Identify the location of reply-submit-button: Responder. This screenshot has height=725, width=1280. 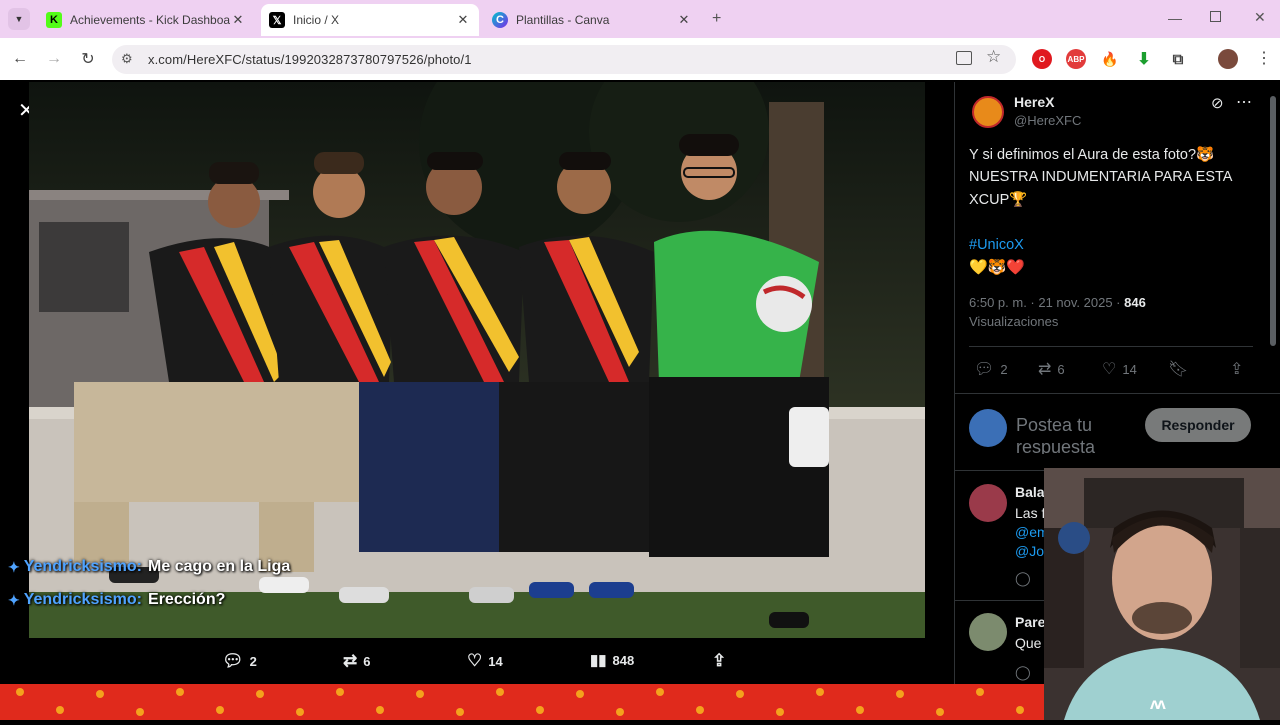
(1198, 425).